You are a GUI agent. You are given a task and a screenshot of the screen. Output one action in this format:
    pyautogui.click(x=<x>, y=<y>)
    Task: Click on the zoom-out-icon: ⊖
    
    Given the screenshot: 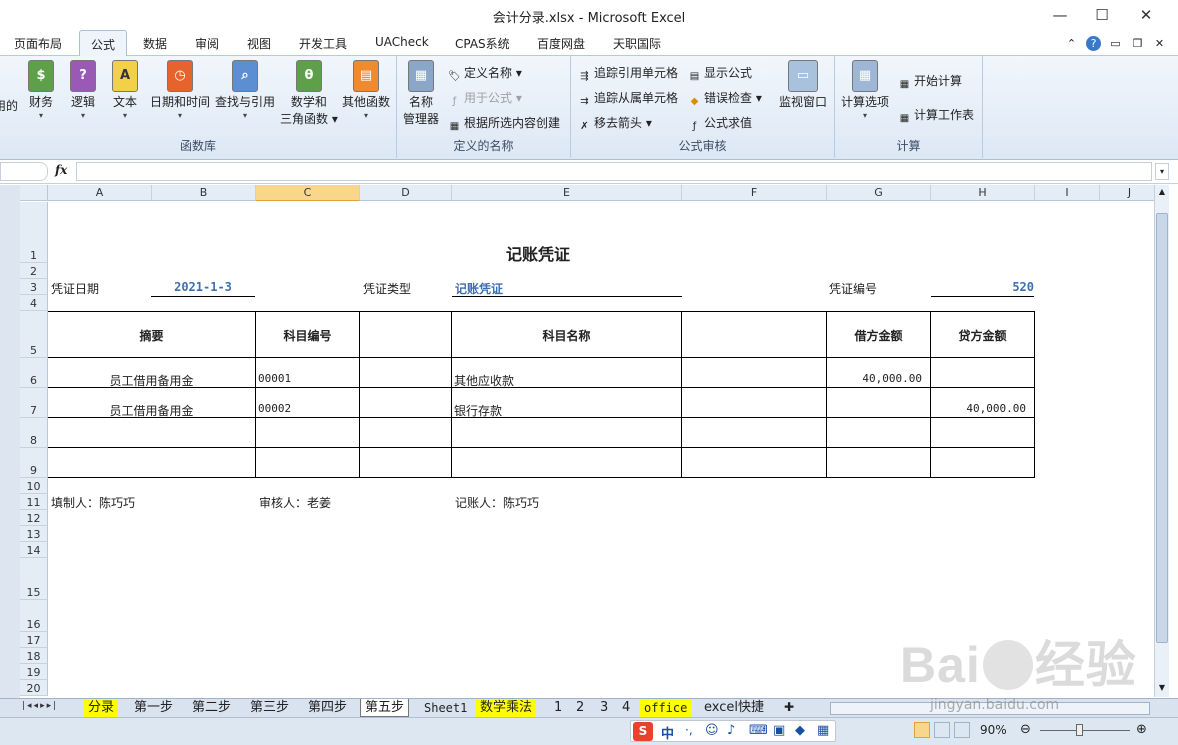 What is the action you would take?
    pyautogui.click(x=1025, y=729)
    